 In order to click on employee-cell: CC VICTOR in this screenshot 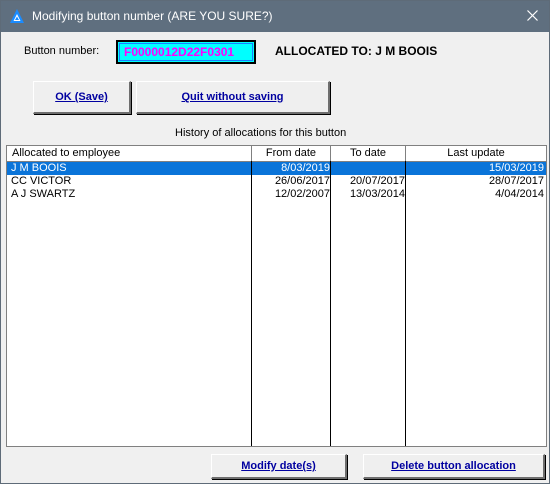, I will do `click(41, 181)`.